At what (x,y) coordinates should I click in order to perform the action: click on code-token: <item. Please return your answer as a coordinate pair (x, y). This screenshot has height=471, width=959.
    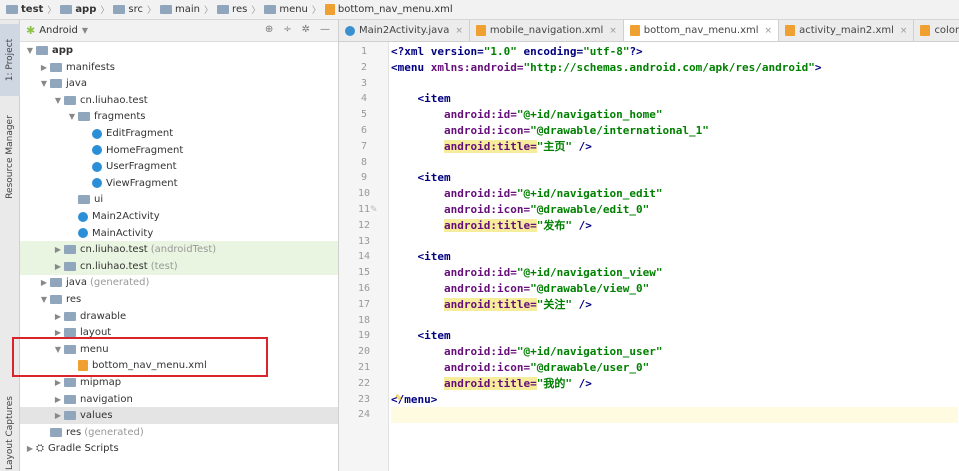
    Looking at the image, I should click on (421, 257).